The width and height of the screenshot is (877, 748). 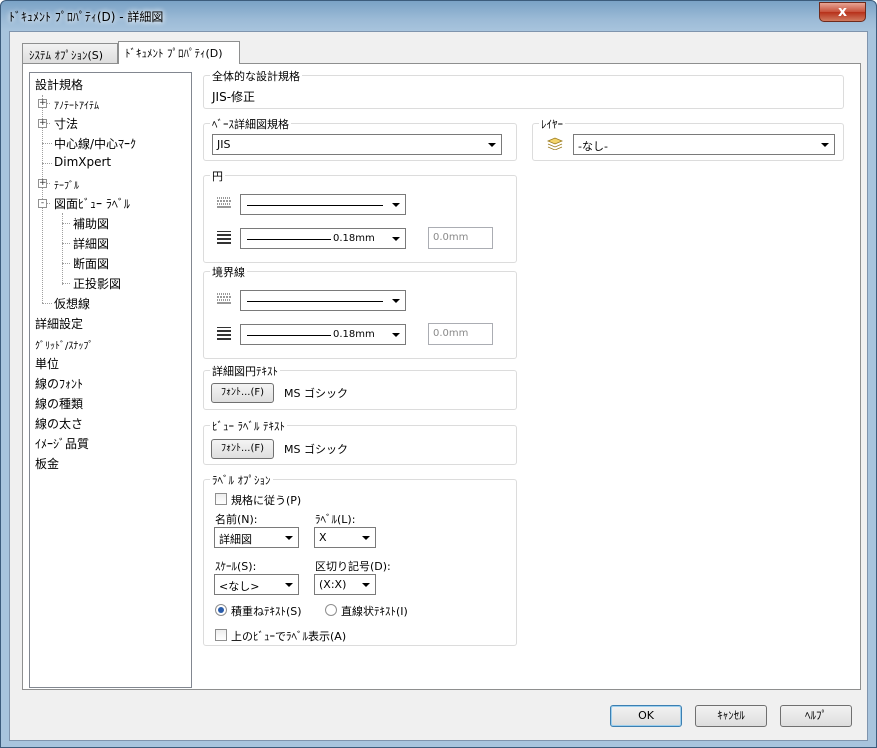 I want to click on label-select: X, so click(x=345, y=537).